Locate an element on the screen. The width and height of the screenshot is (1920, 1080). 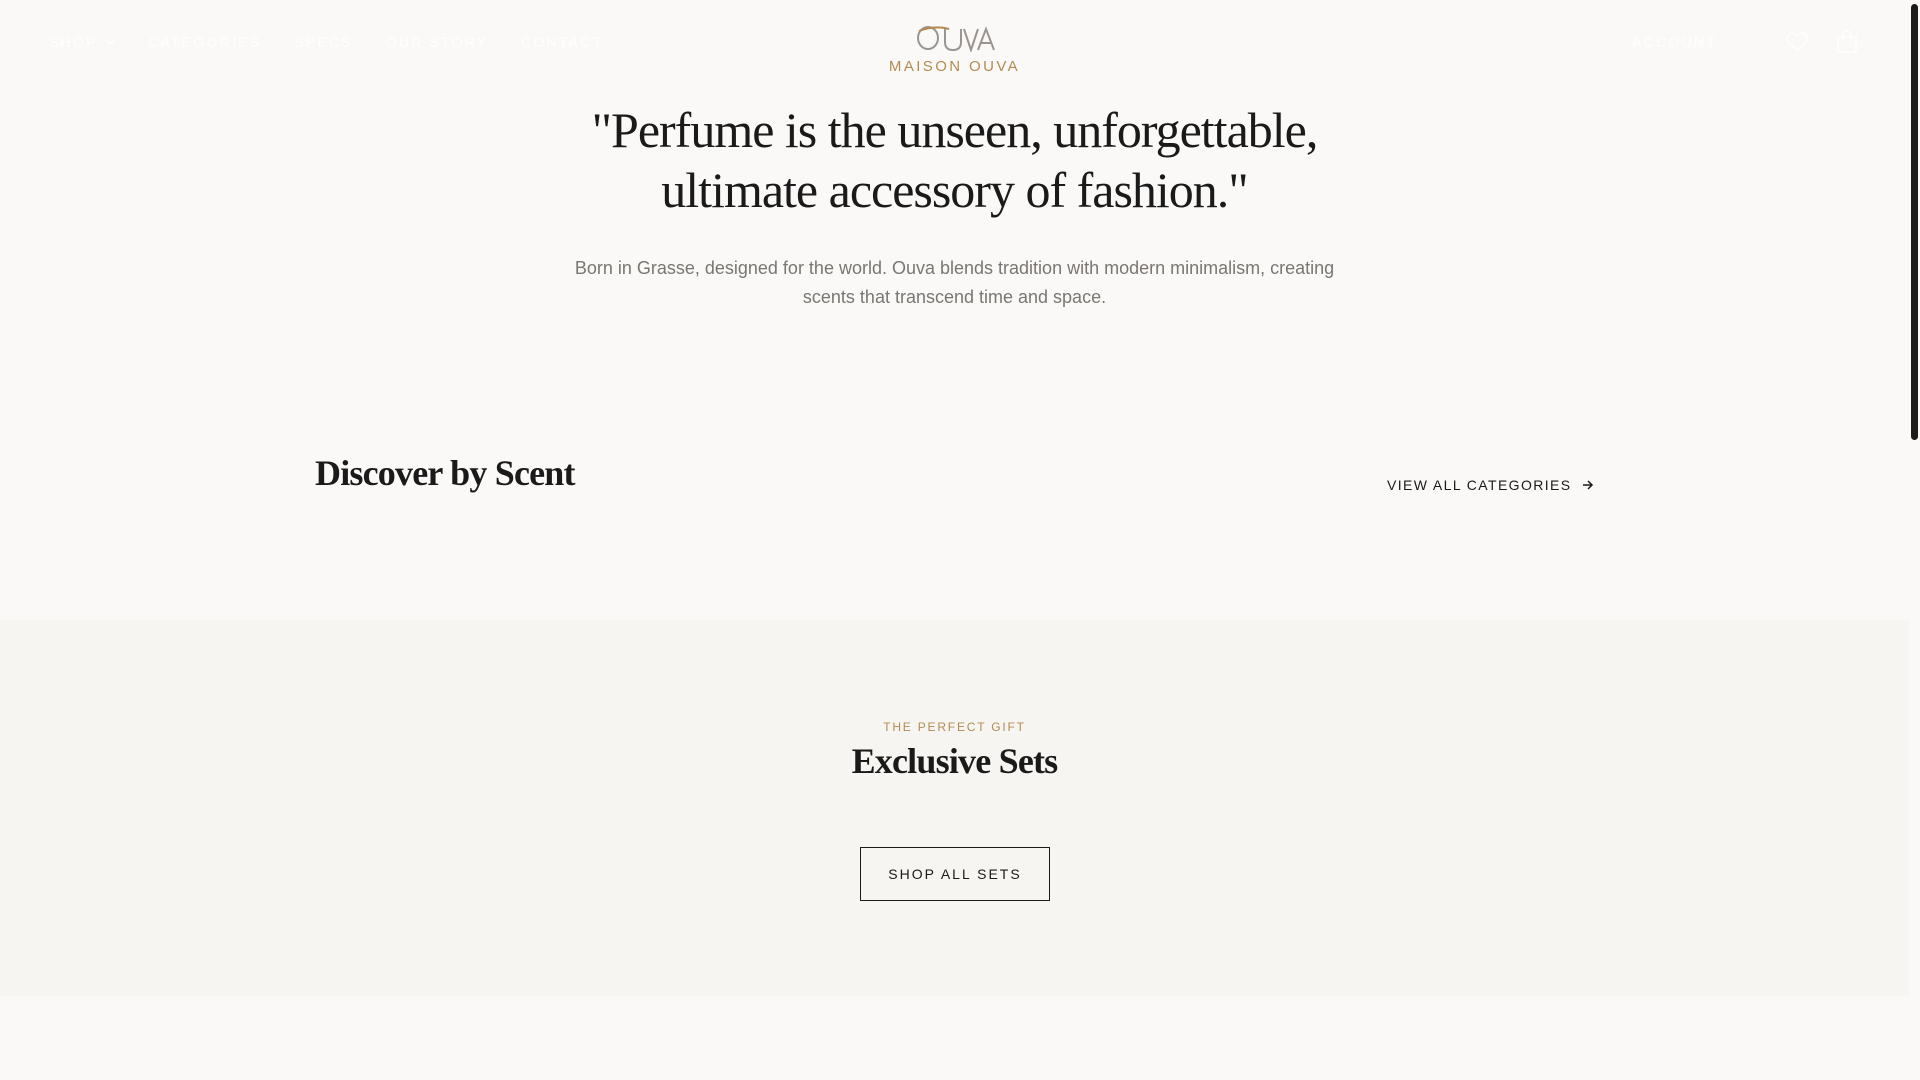
shop-all-sets-button: SHOP ALL SETS is located at coordinates (955, 874).